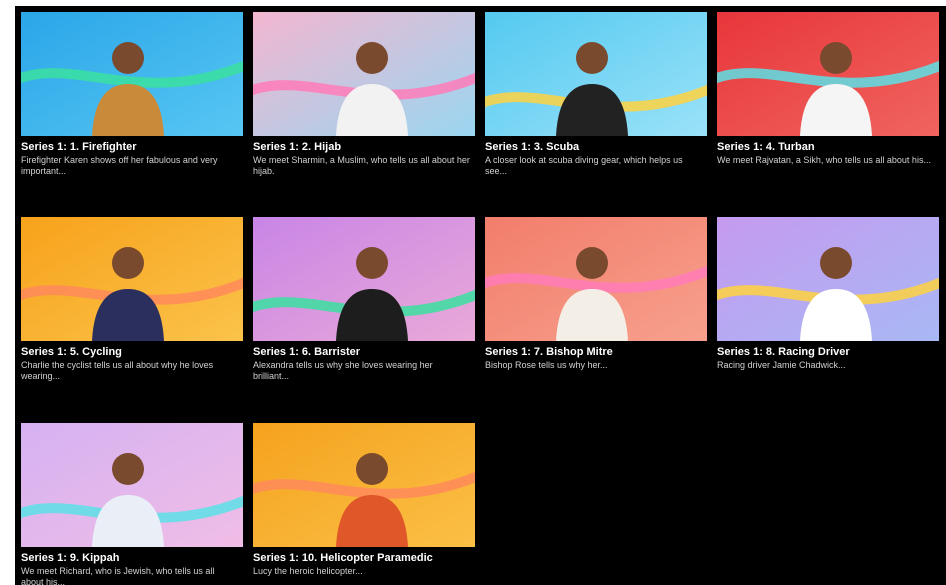 The width and height of the screenshot is (946, 585). I want to click on episode-title: Series 1: 8. Racing Driver, so click(828, 352).